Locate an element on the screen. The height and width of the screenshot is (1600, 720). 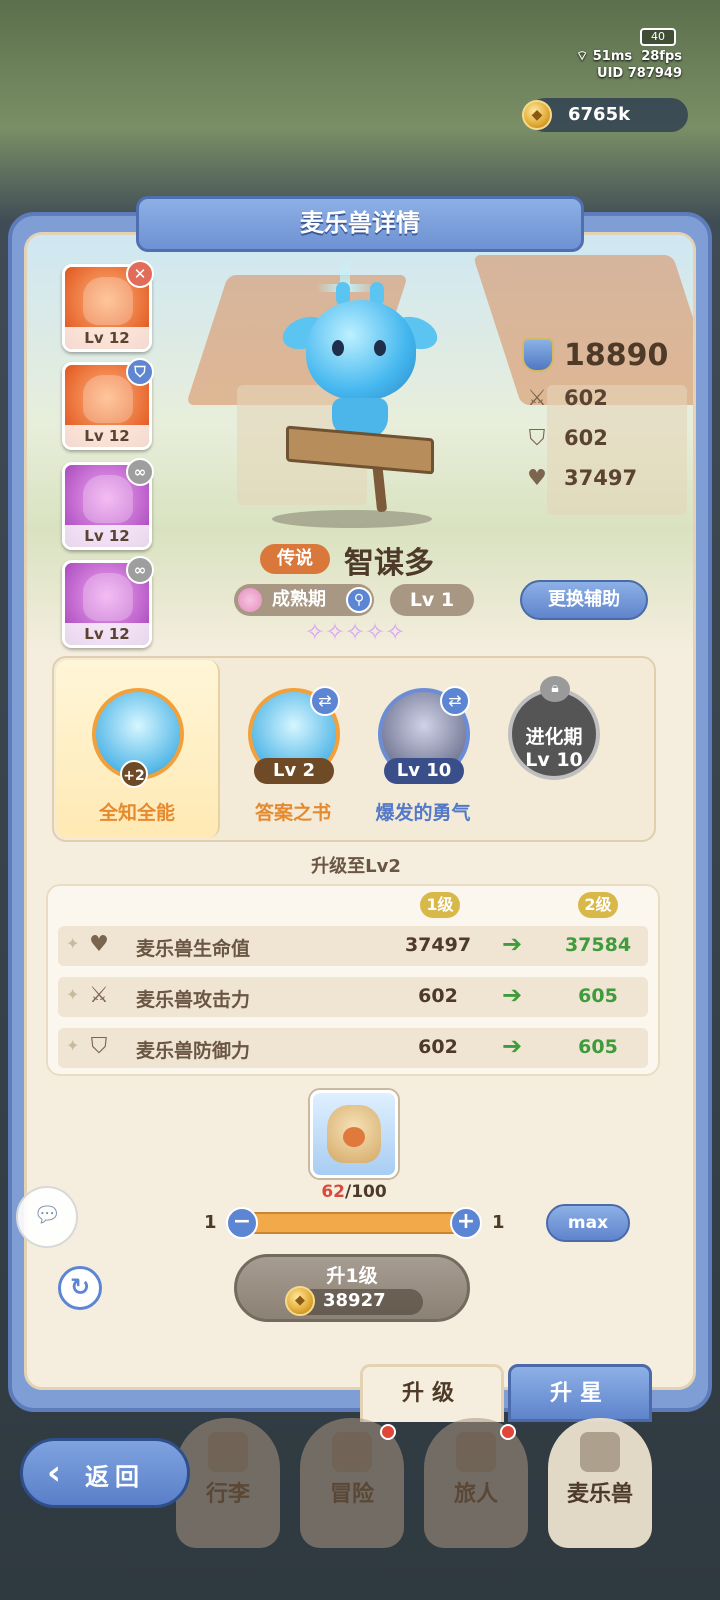
level-slider-track is located at coordinates (353, 1223).